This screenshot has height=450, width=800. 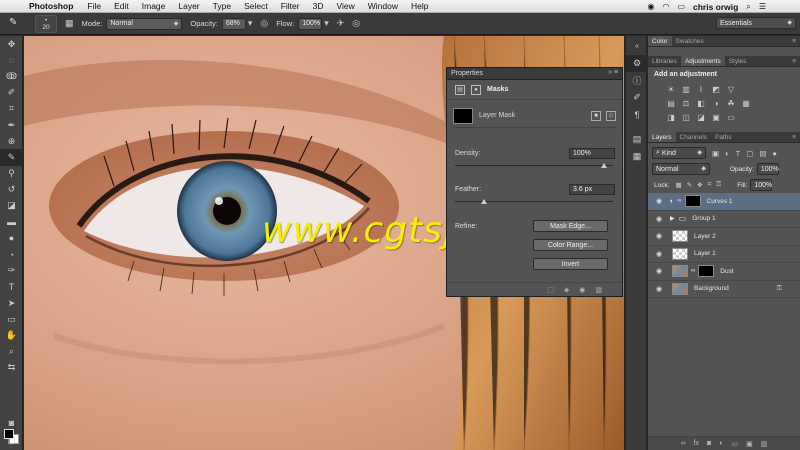 What do you see at coordinates (724, 219) in the screenshot?
I see `layer-row-group: ◉ ▶ ▭ Group 1` at bounding box center [724, 219].